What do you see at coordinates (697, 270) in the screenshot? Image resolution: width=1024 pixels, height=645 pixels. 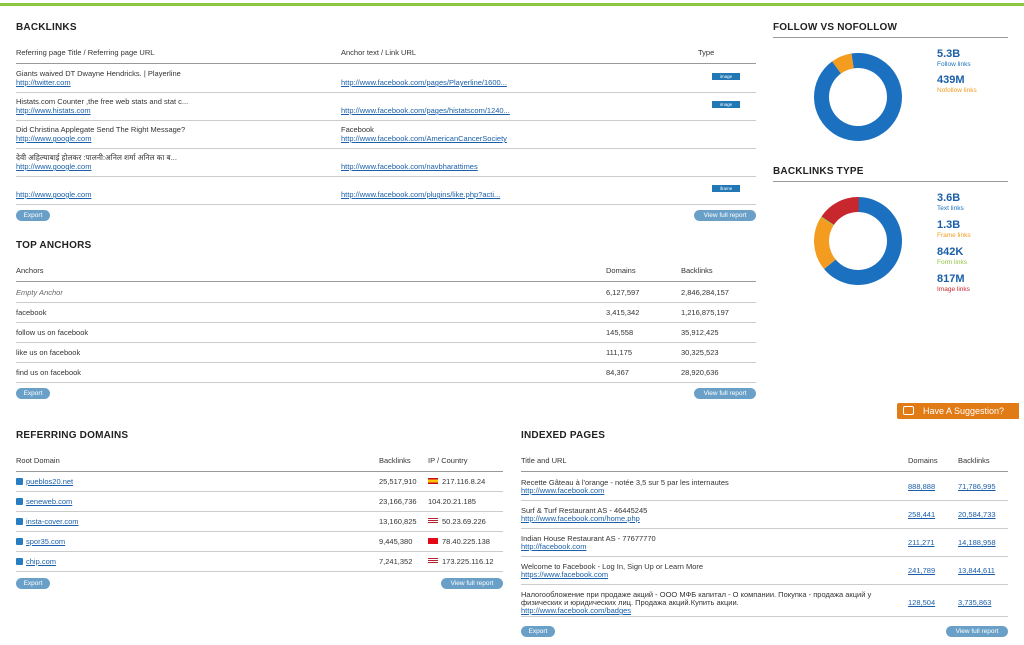 I see `col-backlinks: Backlinks` at bounding box center [697, 270].